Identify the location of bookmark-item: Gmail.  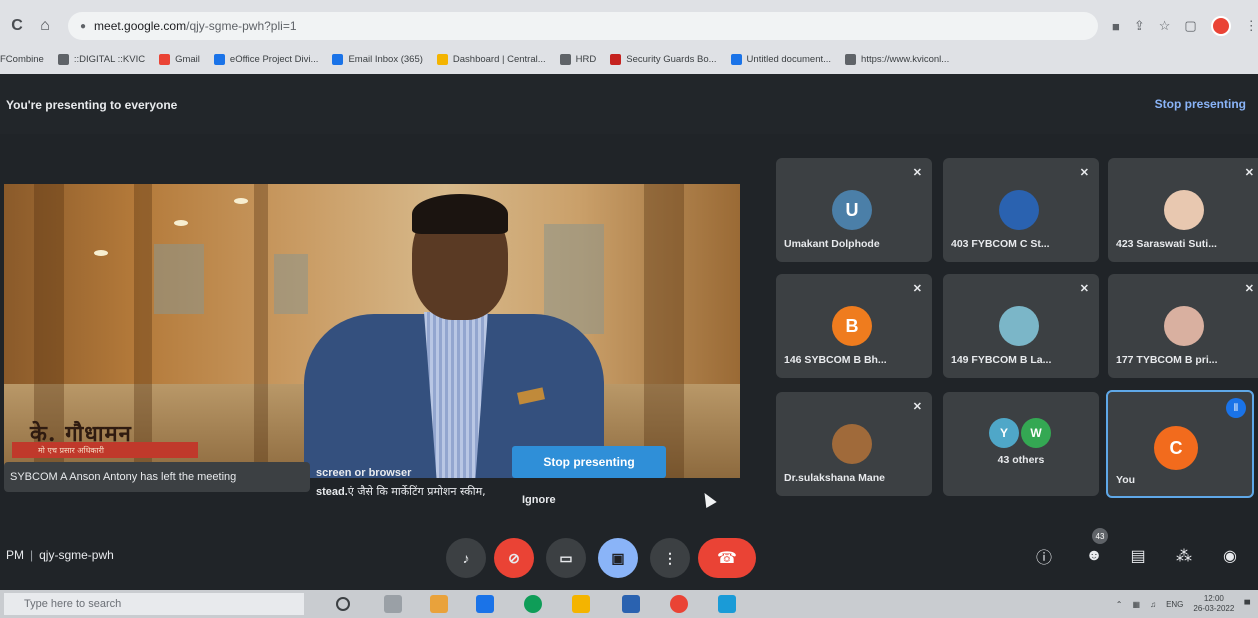
(179, 59).